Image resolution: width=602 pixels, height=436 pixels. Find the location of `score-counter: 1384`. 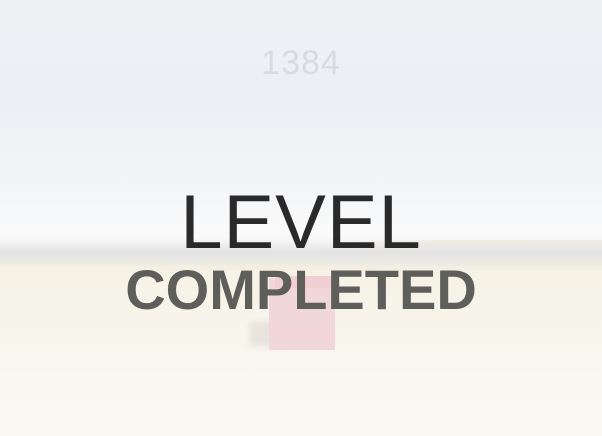

score-counter: 1384 is located at coordinates (301, 63).